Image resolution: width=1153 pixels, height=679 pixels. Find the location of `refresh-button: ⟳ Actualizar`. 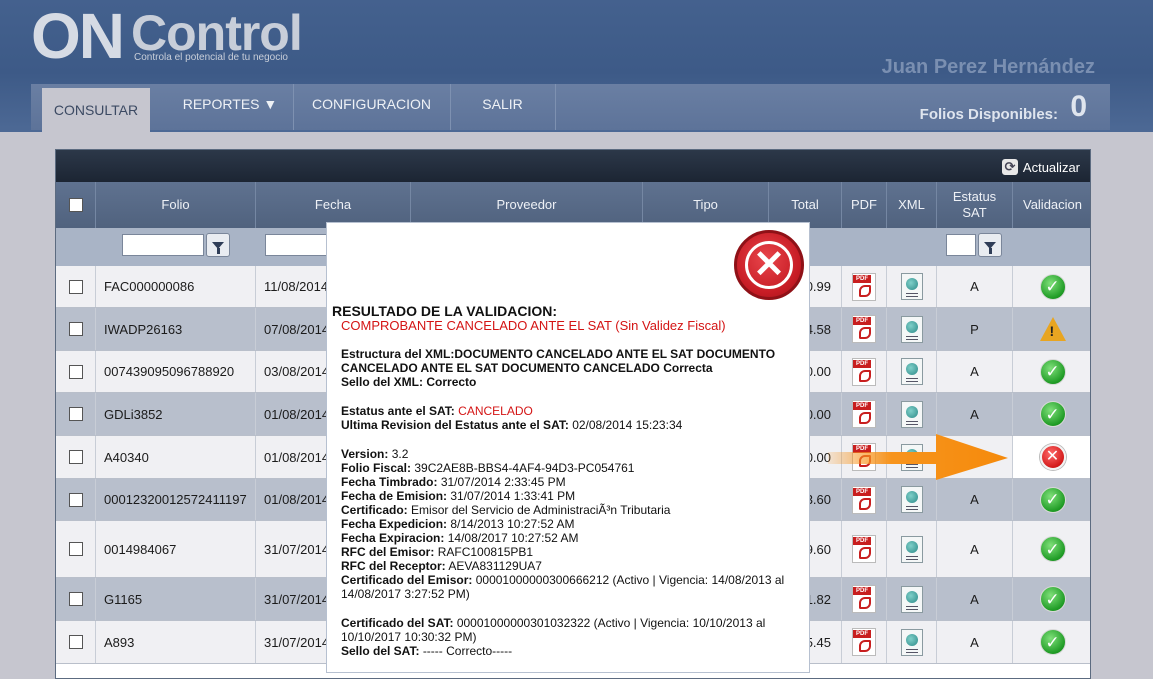

refresh-button: ⟳ Actualizar is located at coordinates (1040, 167).